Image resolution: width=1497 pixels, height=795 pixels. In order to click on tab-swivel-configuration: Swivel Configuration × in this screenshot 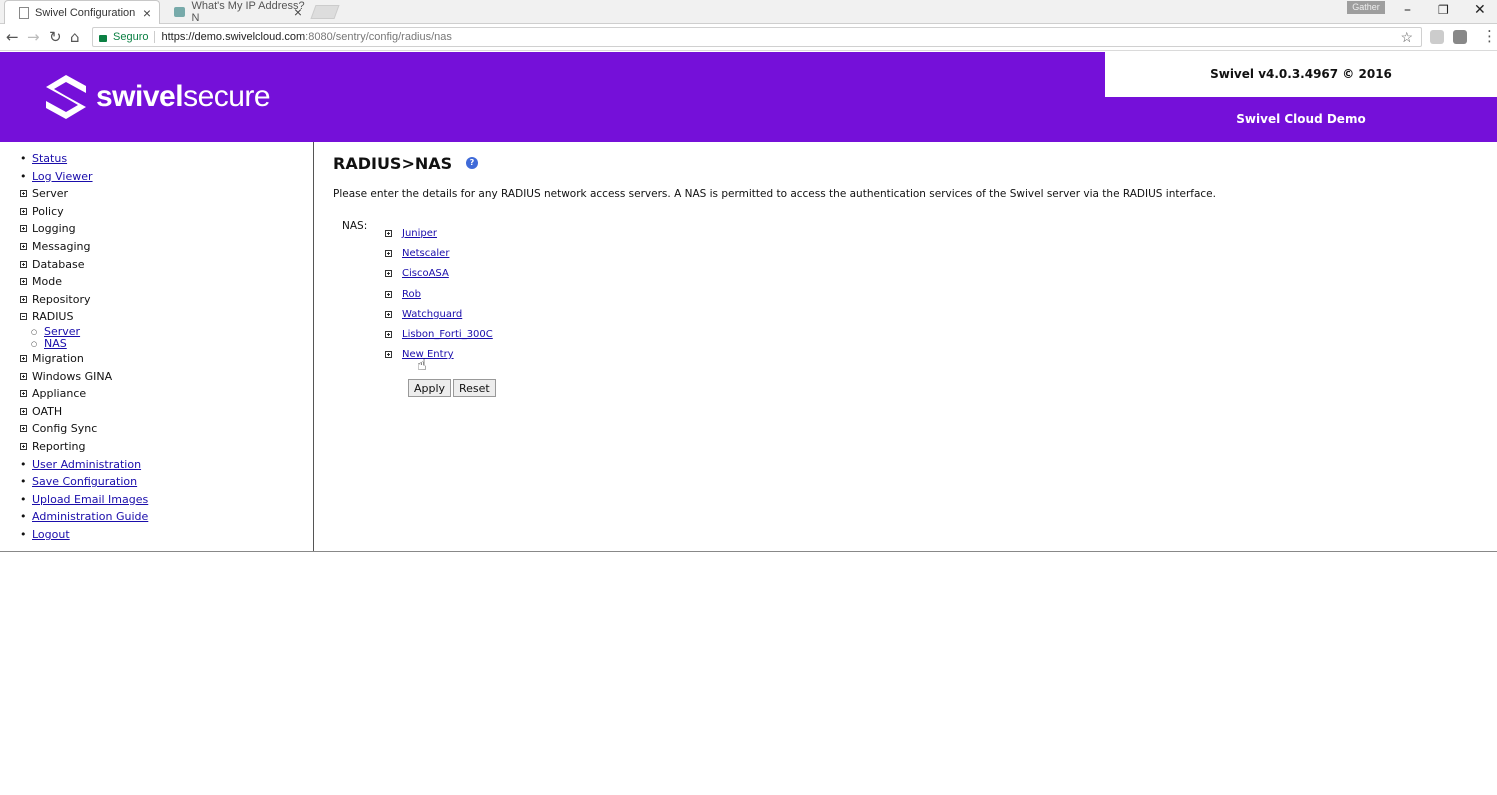, I will do `click(82, 12)`.